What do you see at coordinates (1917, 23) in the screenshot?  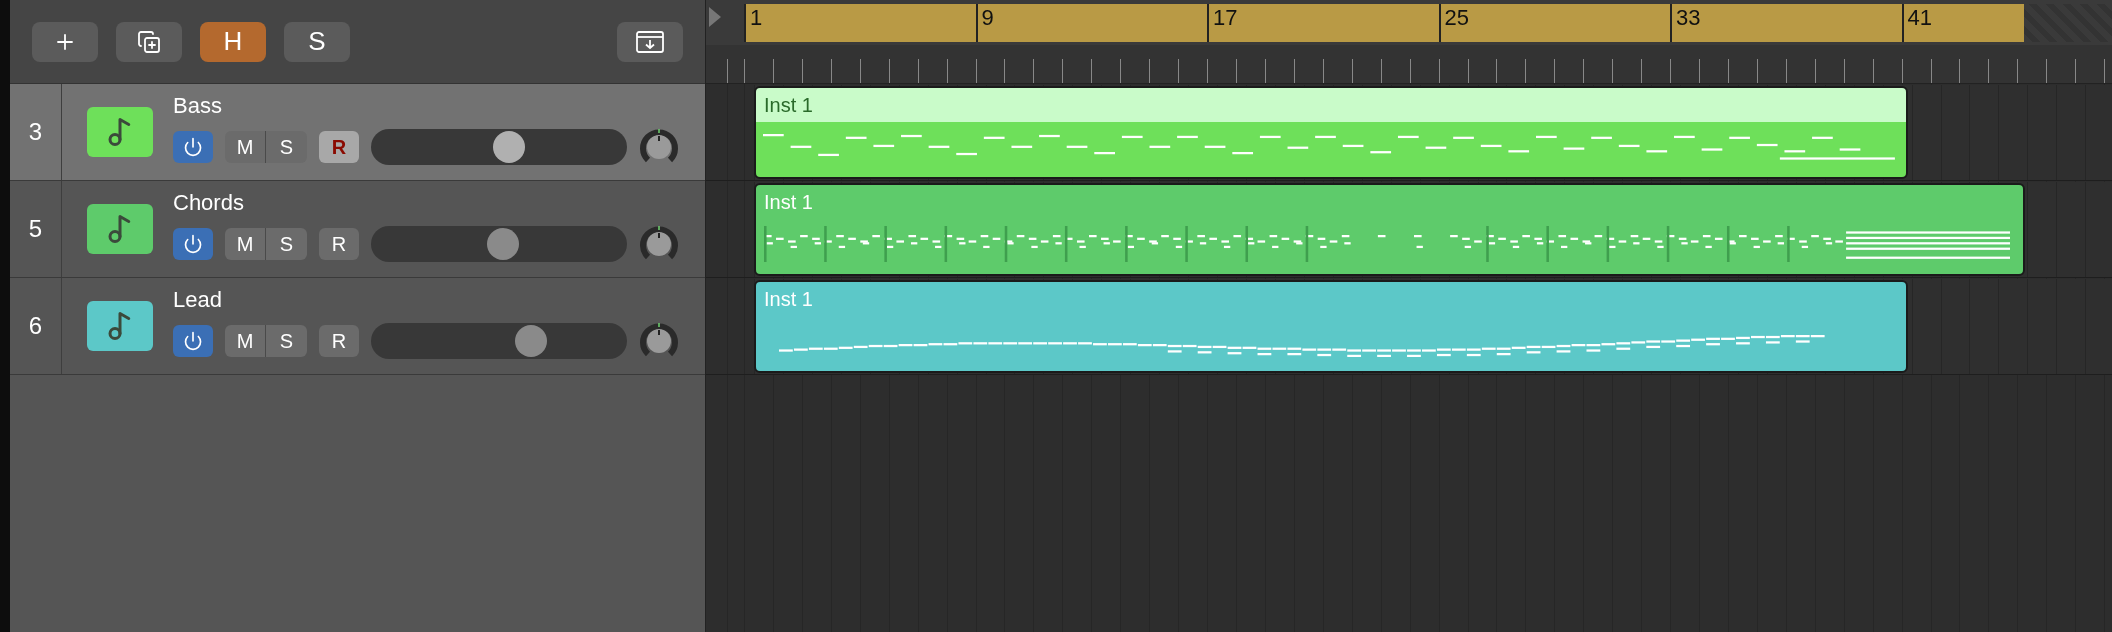 I see `bar-number: 41` at bounding box center [1917, 23].